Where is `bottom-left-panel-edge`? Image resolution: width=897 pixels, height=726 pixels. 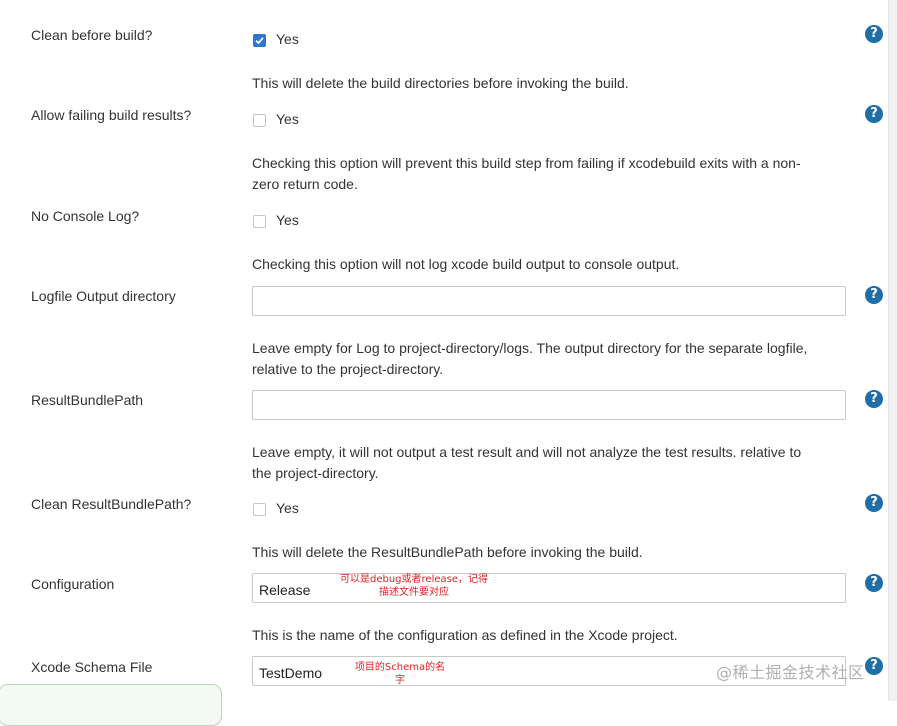 bottom-left-panel-edge is located at coordinates (111, 705).